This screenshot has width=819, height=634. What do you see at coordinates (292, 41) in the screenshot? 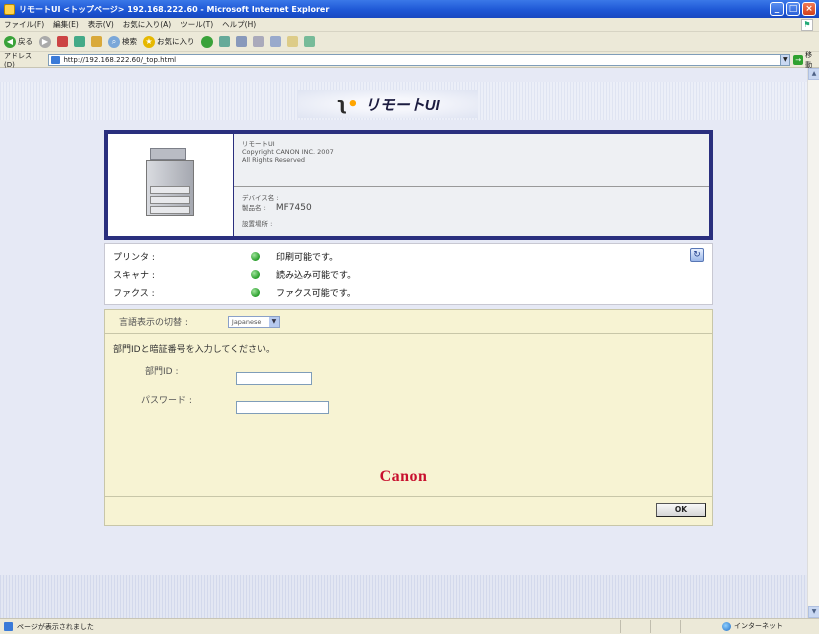
I see `discuss-icon` at bounding box center [292, 41].